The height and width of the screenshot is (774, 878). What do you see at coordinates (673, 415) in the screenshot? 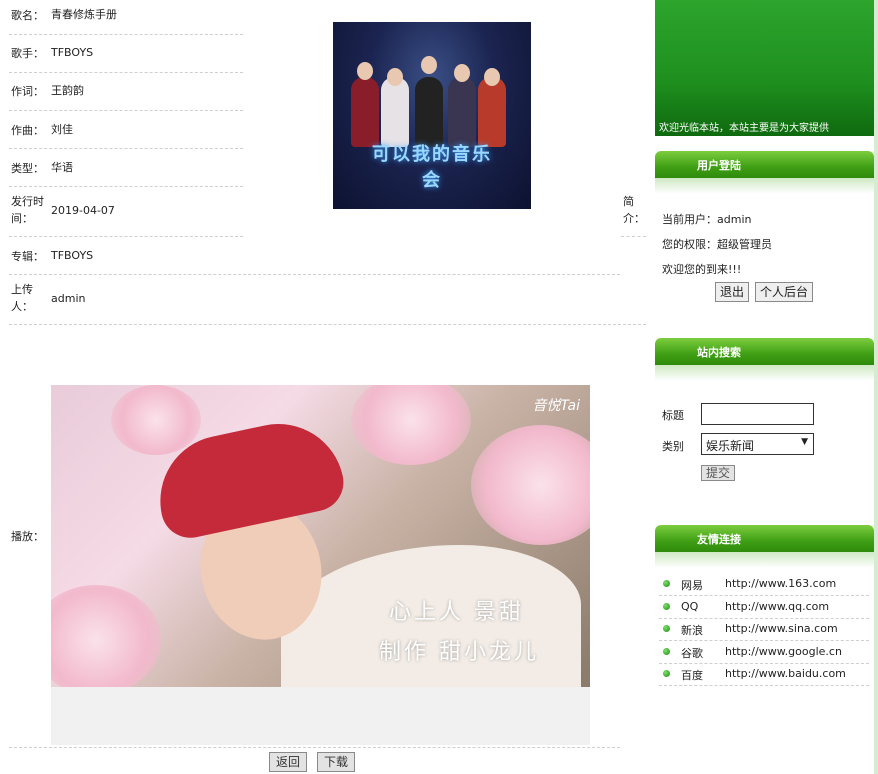
I see `search-title-label: 标题` at bounding box center [673, 415].